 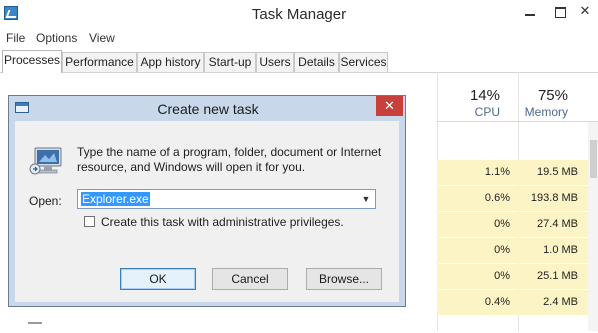 What do you see at coordinates (316, 62) in the screenshot?
I see `tab-details: Details` at bounding box center [316, 62].